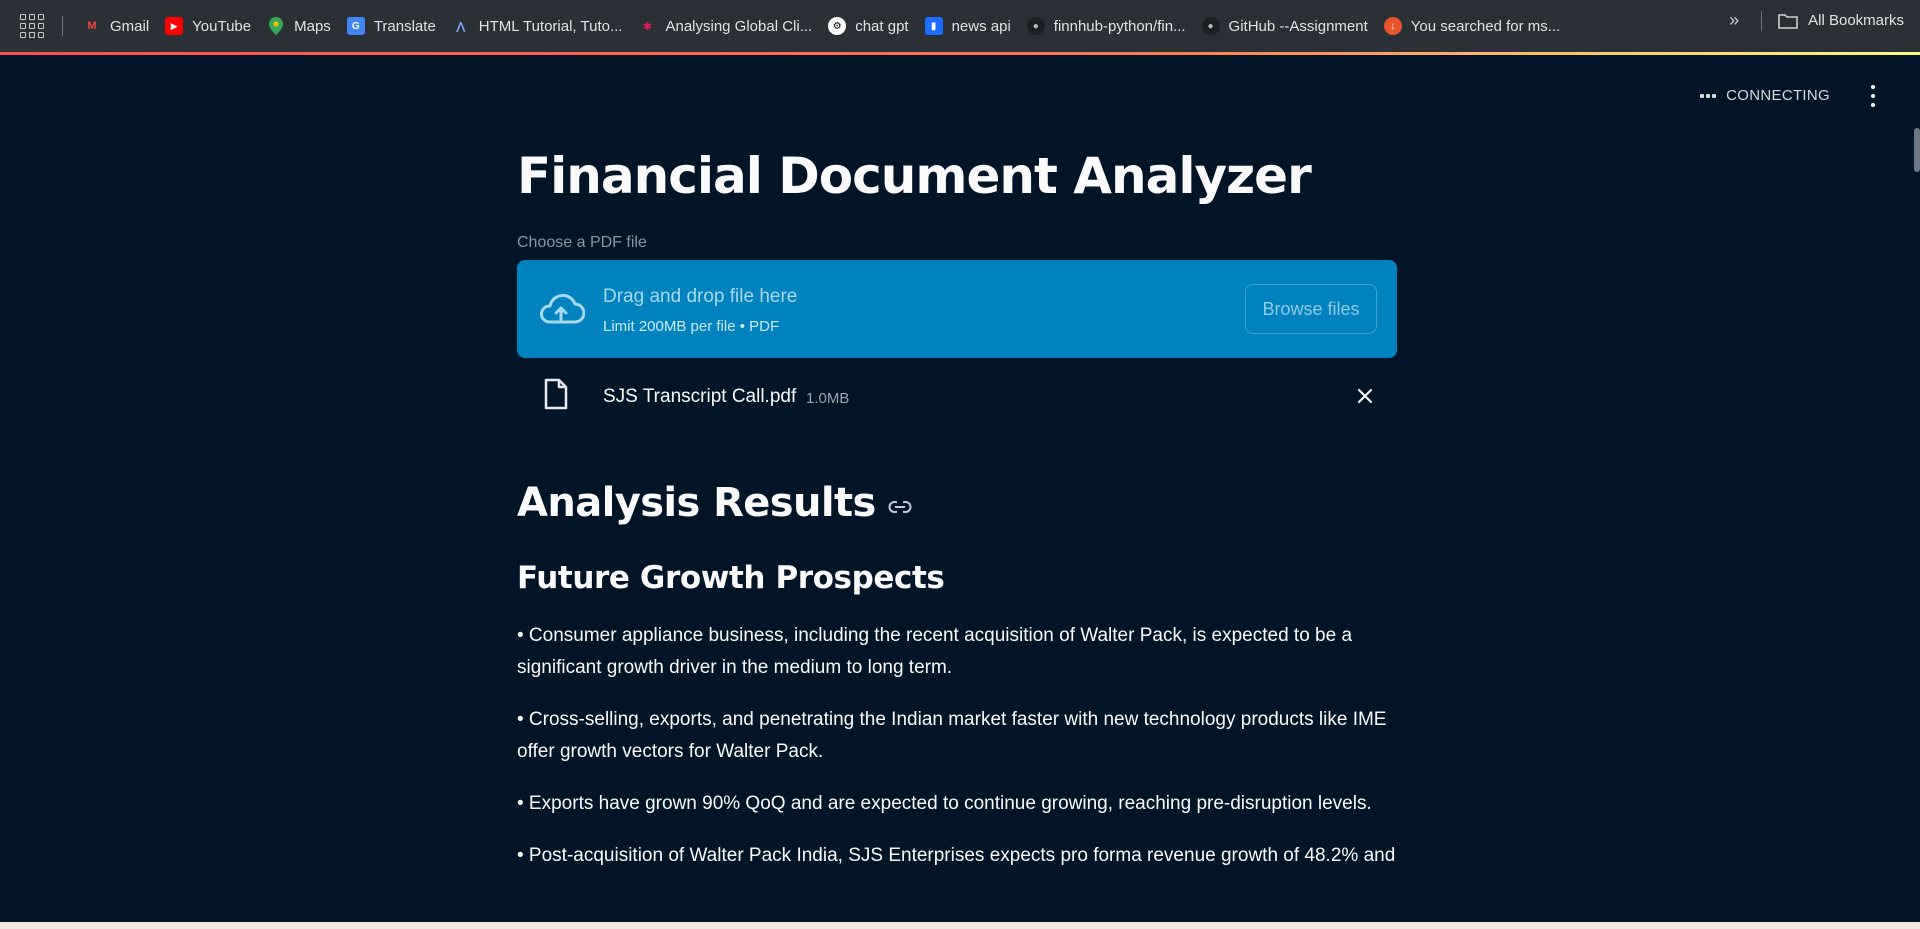  I want to click on slack-icon: ✱, so click(647, 26).